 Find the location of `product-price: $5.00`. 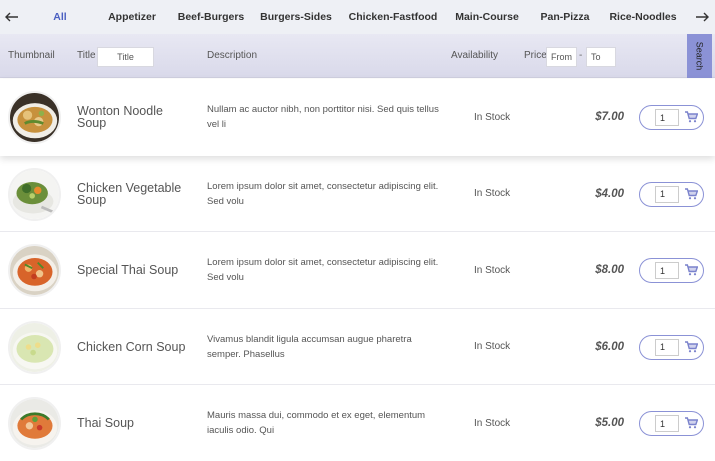

product-price: $5.00 is located at coordinates (609, 423).